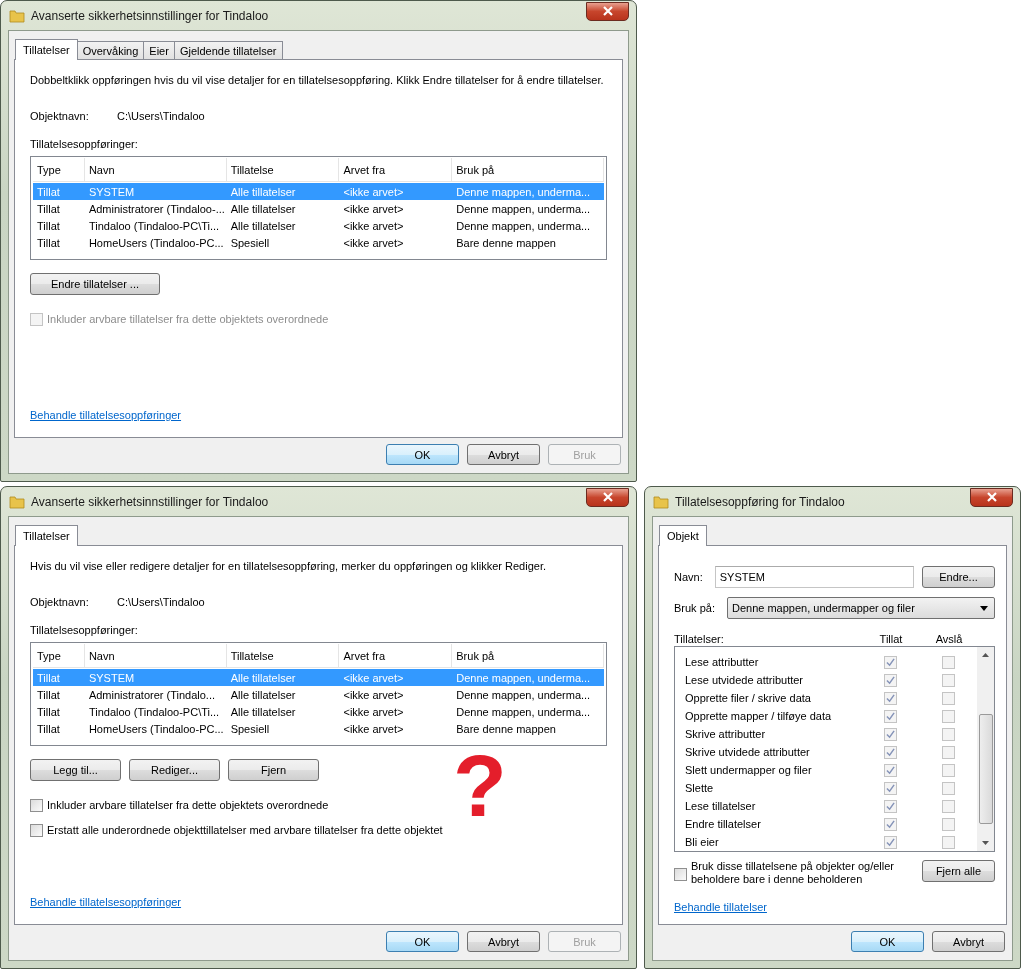 This screenshot has width=1021, height=969. What do you see at coordinates (188, 805) in the screenshot?
I see `checkbox-label: Inkluder arvbare tillatelser fra dette objektets overordnede` at bounding box center [188, 805].